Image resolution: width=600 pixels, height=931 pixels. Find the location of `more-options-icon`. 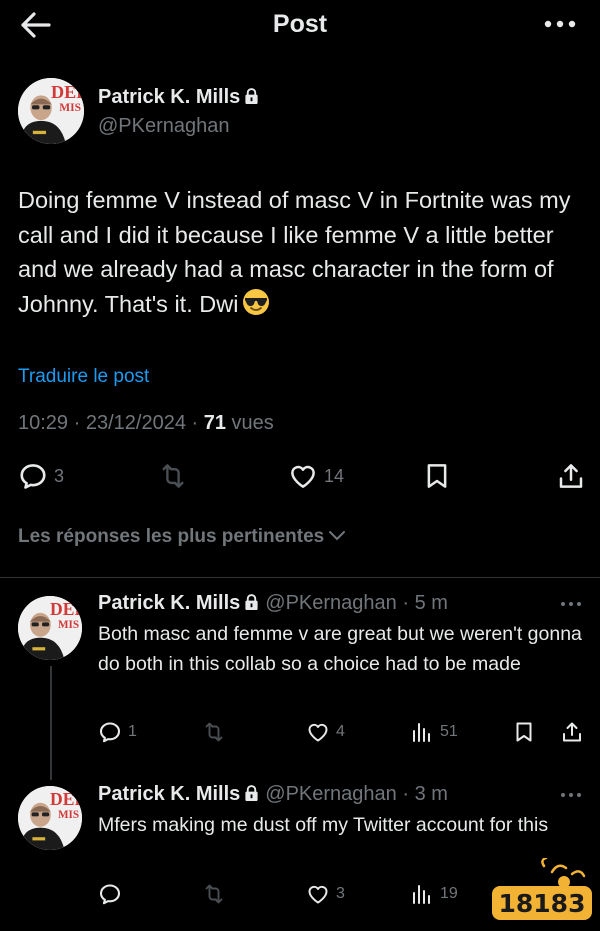

more-options-icon is located at coordinates (560, 24).